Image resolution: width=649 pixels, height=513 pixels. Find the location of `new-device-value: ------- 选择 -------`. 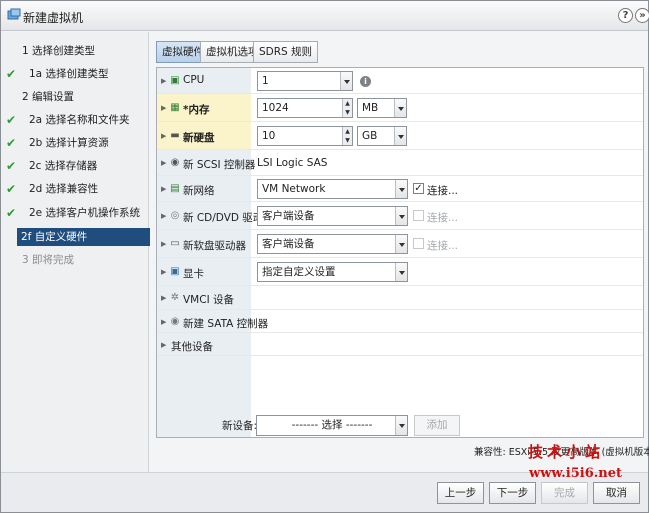

new-device-value: ------- 选择 ------- is located at coordinates (332, 425).